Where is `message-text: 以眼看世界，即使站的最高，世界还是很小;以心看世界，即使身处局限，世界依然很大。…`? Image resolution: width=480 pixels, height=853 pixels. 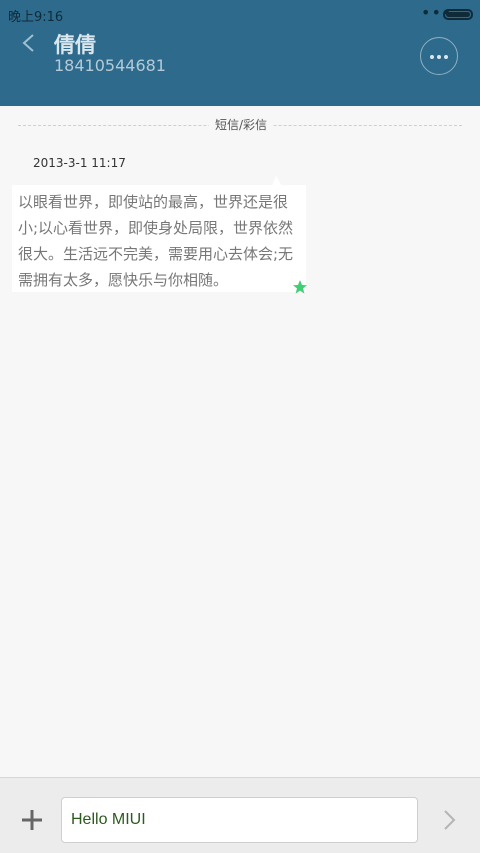 message-text: 以眼看世界，即使站的最高，世界还是很小;以心看世界，即使身处局限，世界依然很大。… is located at coordinates (156, 241).